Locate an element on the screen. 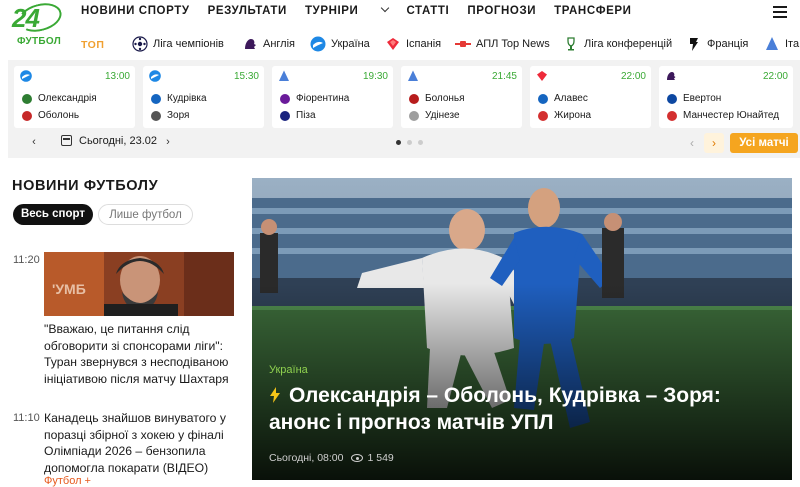  match-card: 13:00 Олександрія Оболонь is located at coordinates (74, 97).